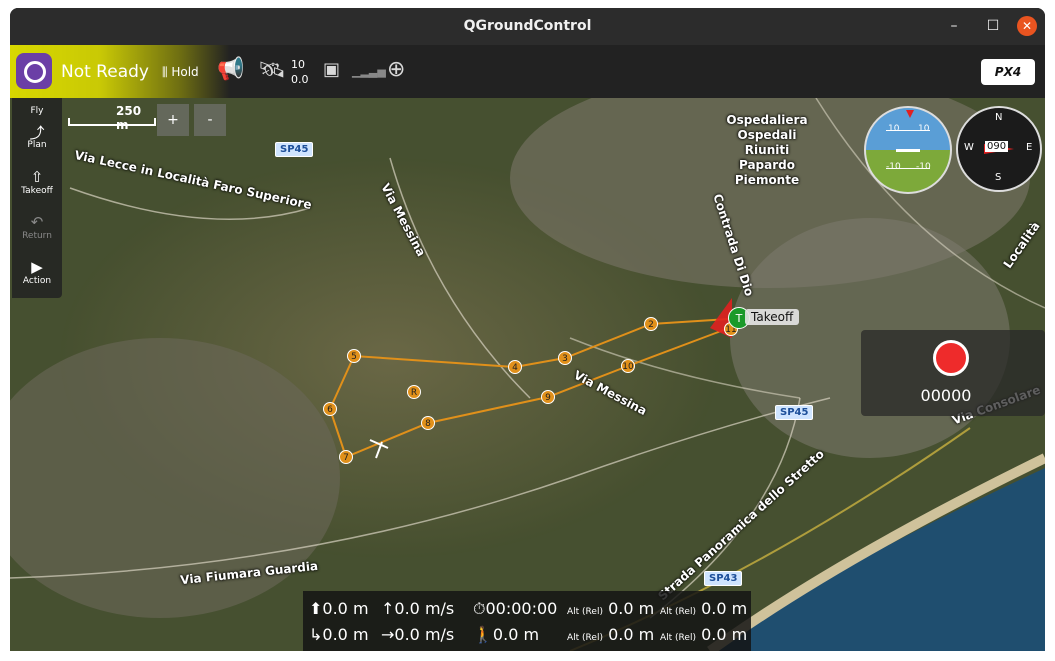 The width and height of the screenshot is (1055, 661). I want to click on aircraft-symbol, so click(908, 150).